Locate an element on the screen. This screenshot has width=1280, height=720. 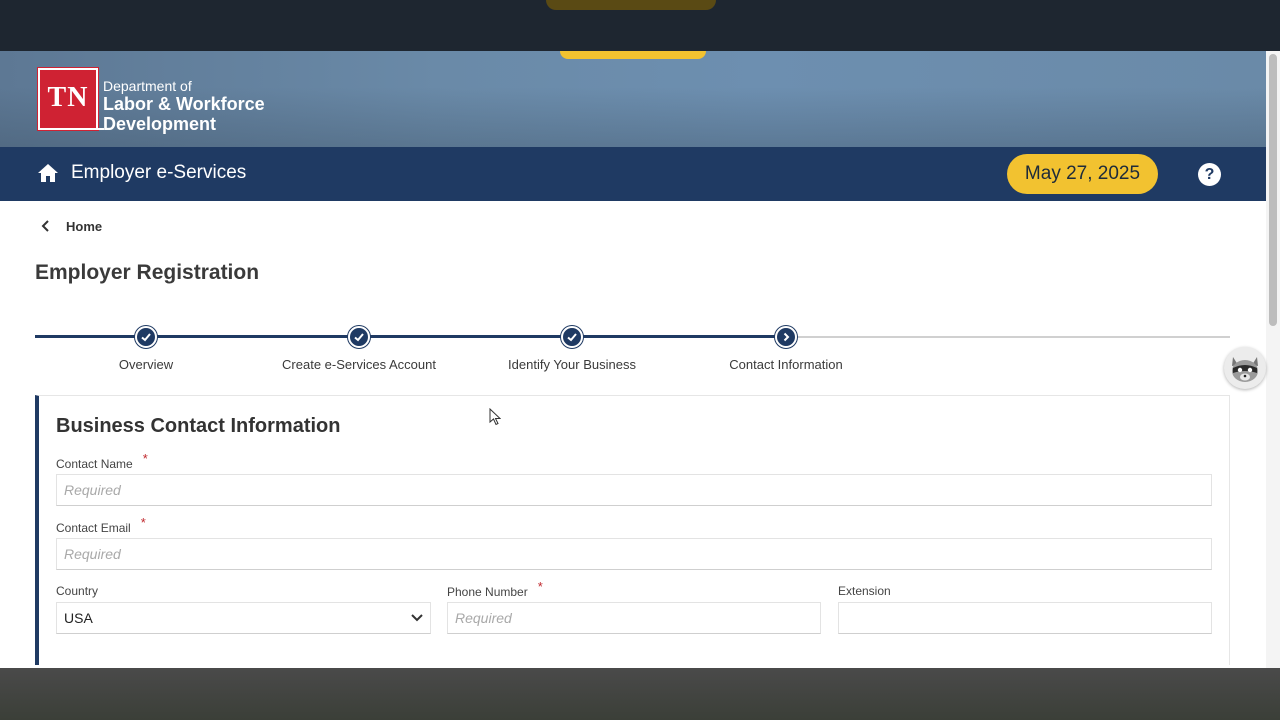
raccoon-icon is located at coordinates (1245, 369).